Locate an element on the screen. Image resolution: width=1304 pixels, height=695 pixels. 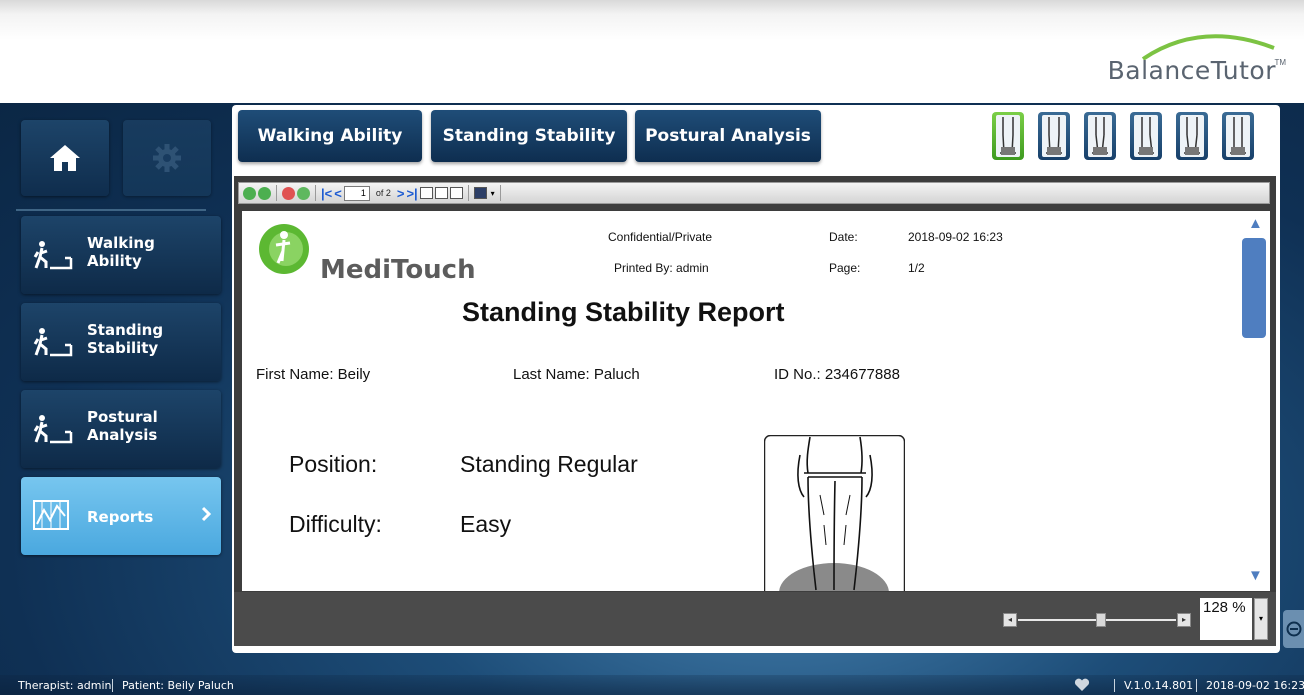
status-datetime: 2018-09-02 16:23 is located at coordinates (1255, 685).